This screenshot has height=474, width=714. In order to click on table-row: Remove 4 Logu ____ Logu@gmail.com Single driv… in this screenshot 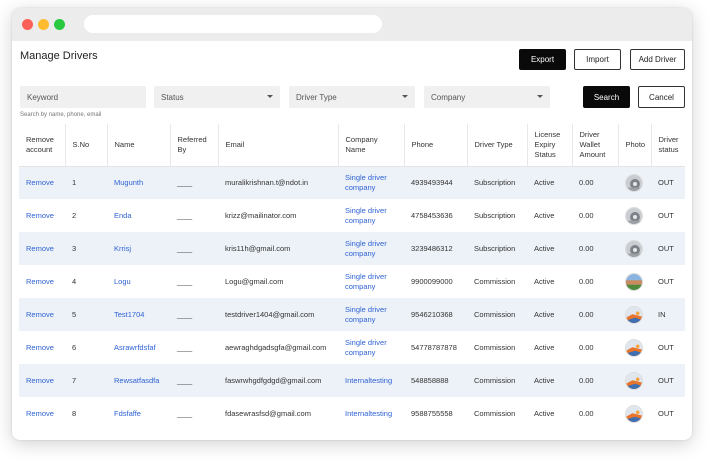, I will do `click(352, 281)`.